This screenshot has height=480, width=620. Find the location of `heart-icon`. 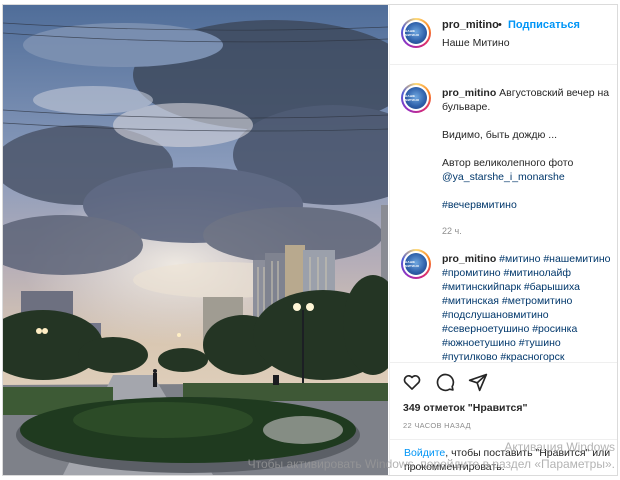

heart-icon is located at coordinates (412, 382).